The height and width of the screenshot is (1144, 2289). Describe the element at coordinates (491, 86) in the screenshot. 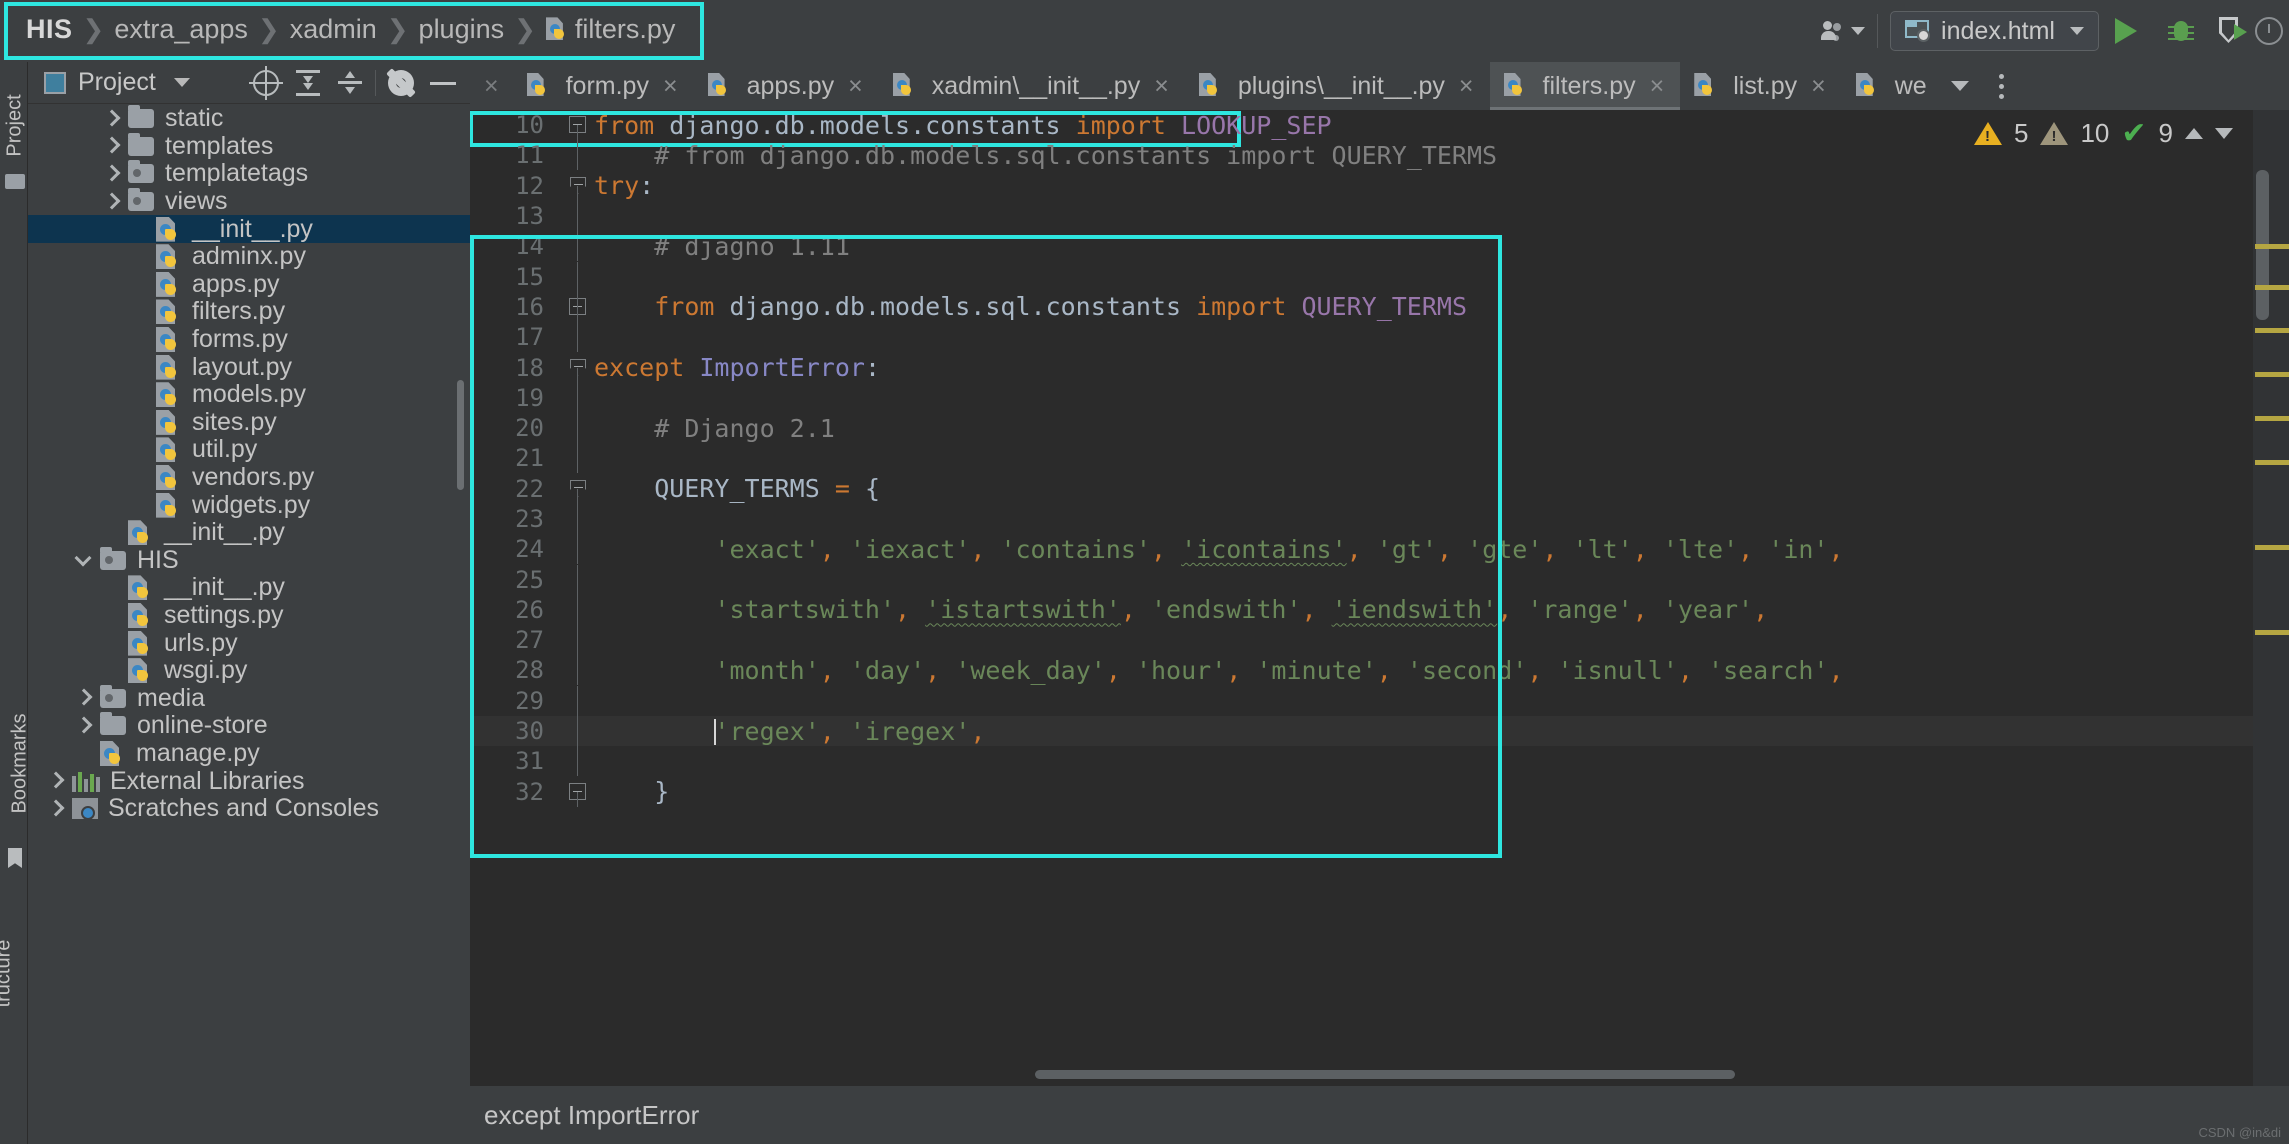

I see `close-icon: ×` at that location.